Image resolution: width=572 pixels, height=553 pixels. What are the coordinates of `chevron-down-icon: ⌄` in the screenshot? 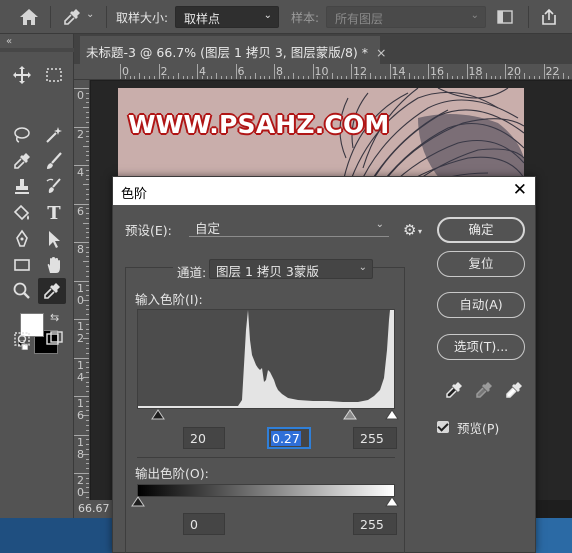 It's located at (90, 14).